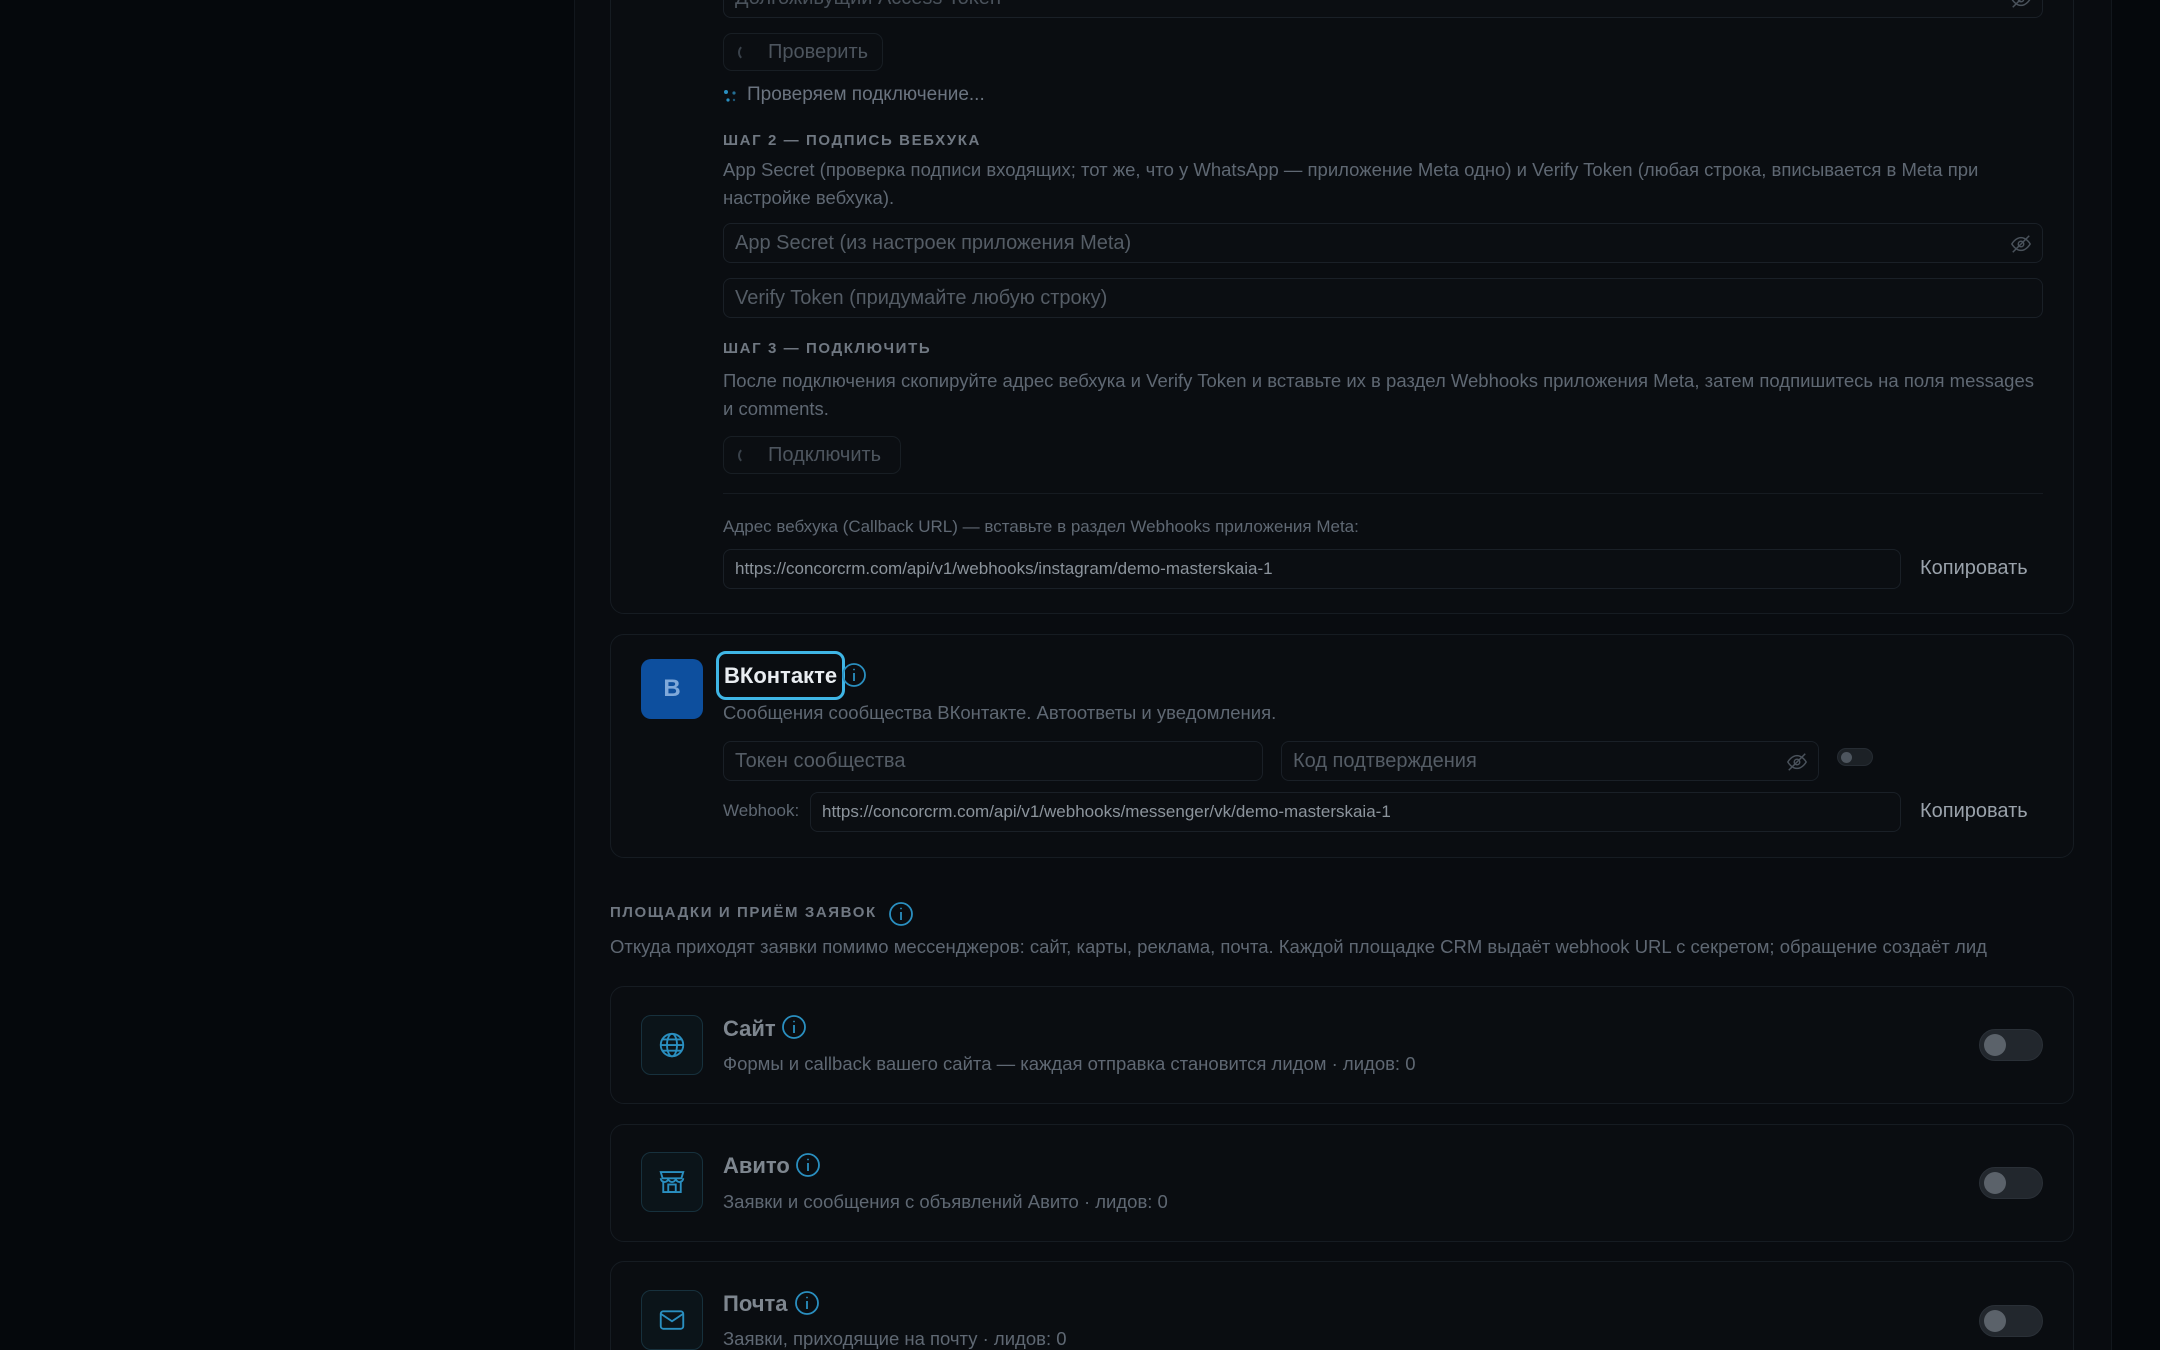 Image resolution: width=2160 pixels, height=1350 pixels. I want to click on connect-button-label: Подключить, so click(825, 454).